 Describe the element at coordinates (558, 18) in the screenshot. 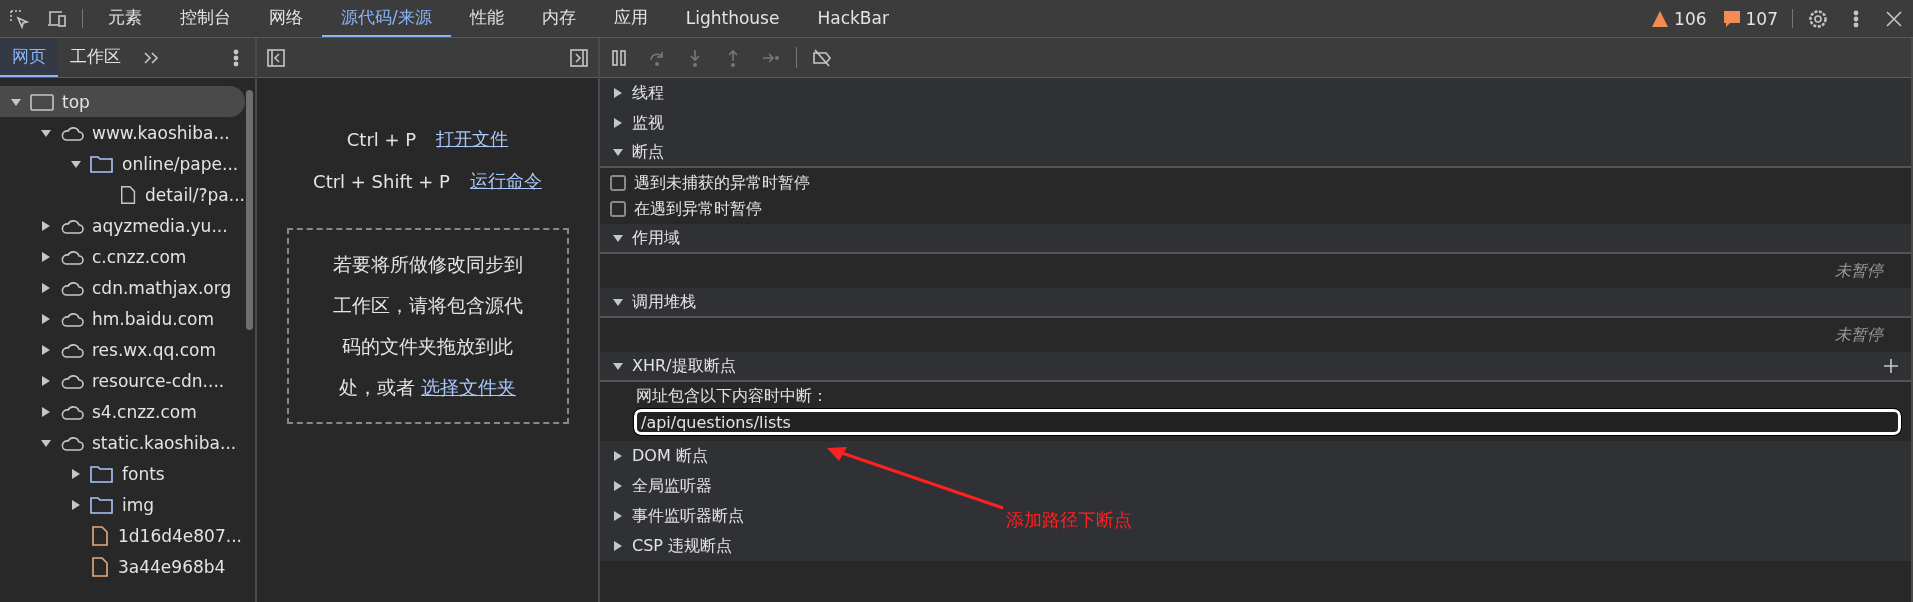

I see `panel-tab: 内存` at that location.